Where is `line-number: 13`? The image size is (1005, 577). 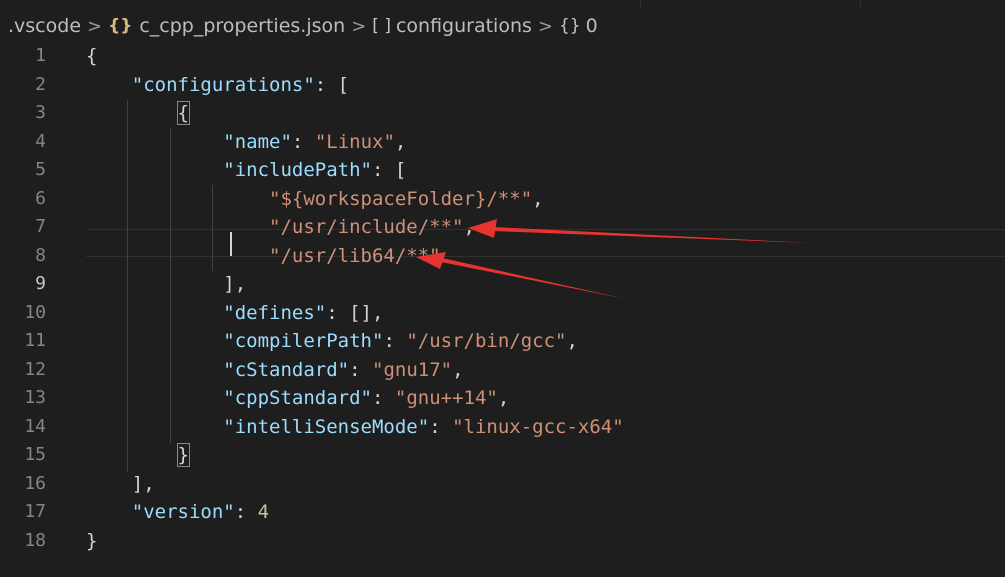 line-number: 13 is located at coordinates (35, 397).